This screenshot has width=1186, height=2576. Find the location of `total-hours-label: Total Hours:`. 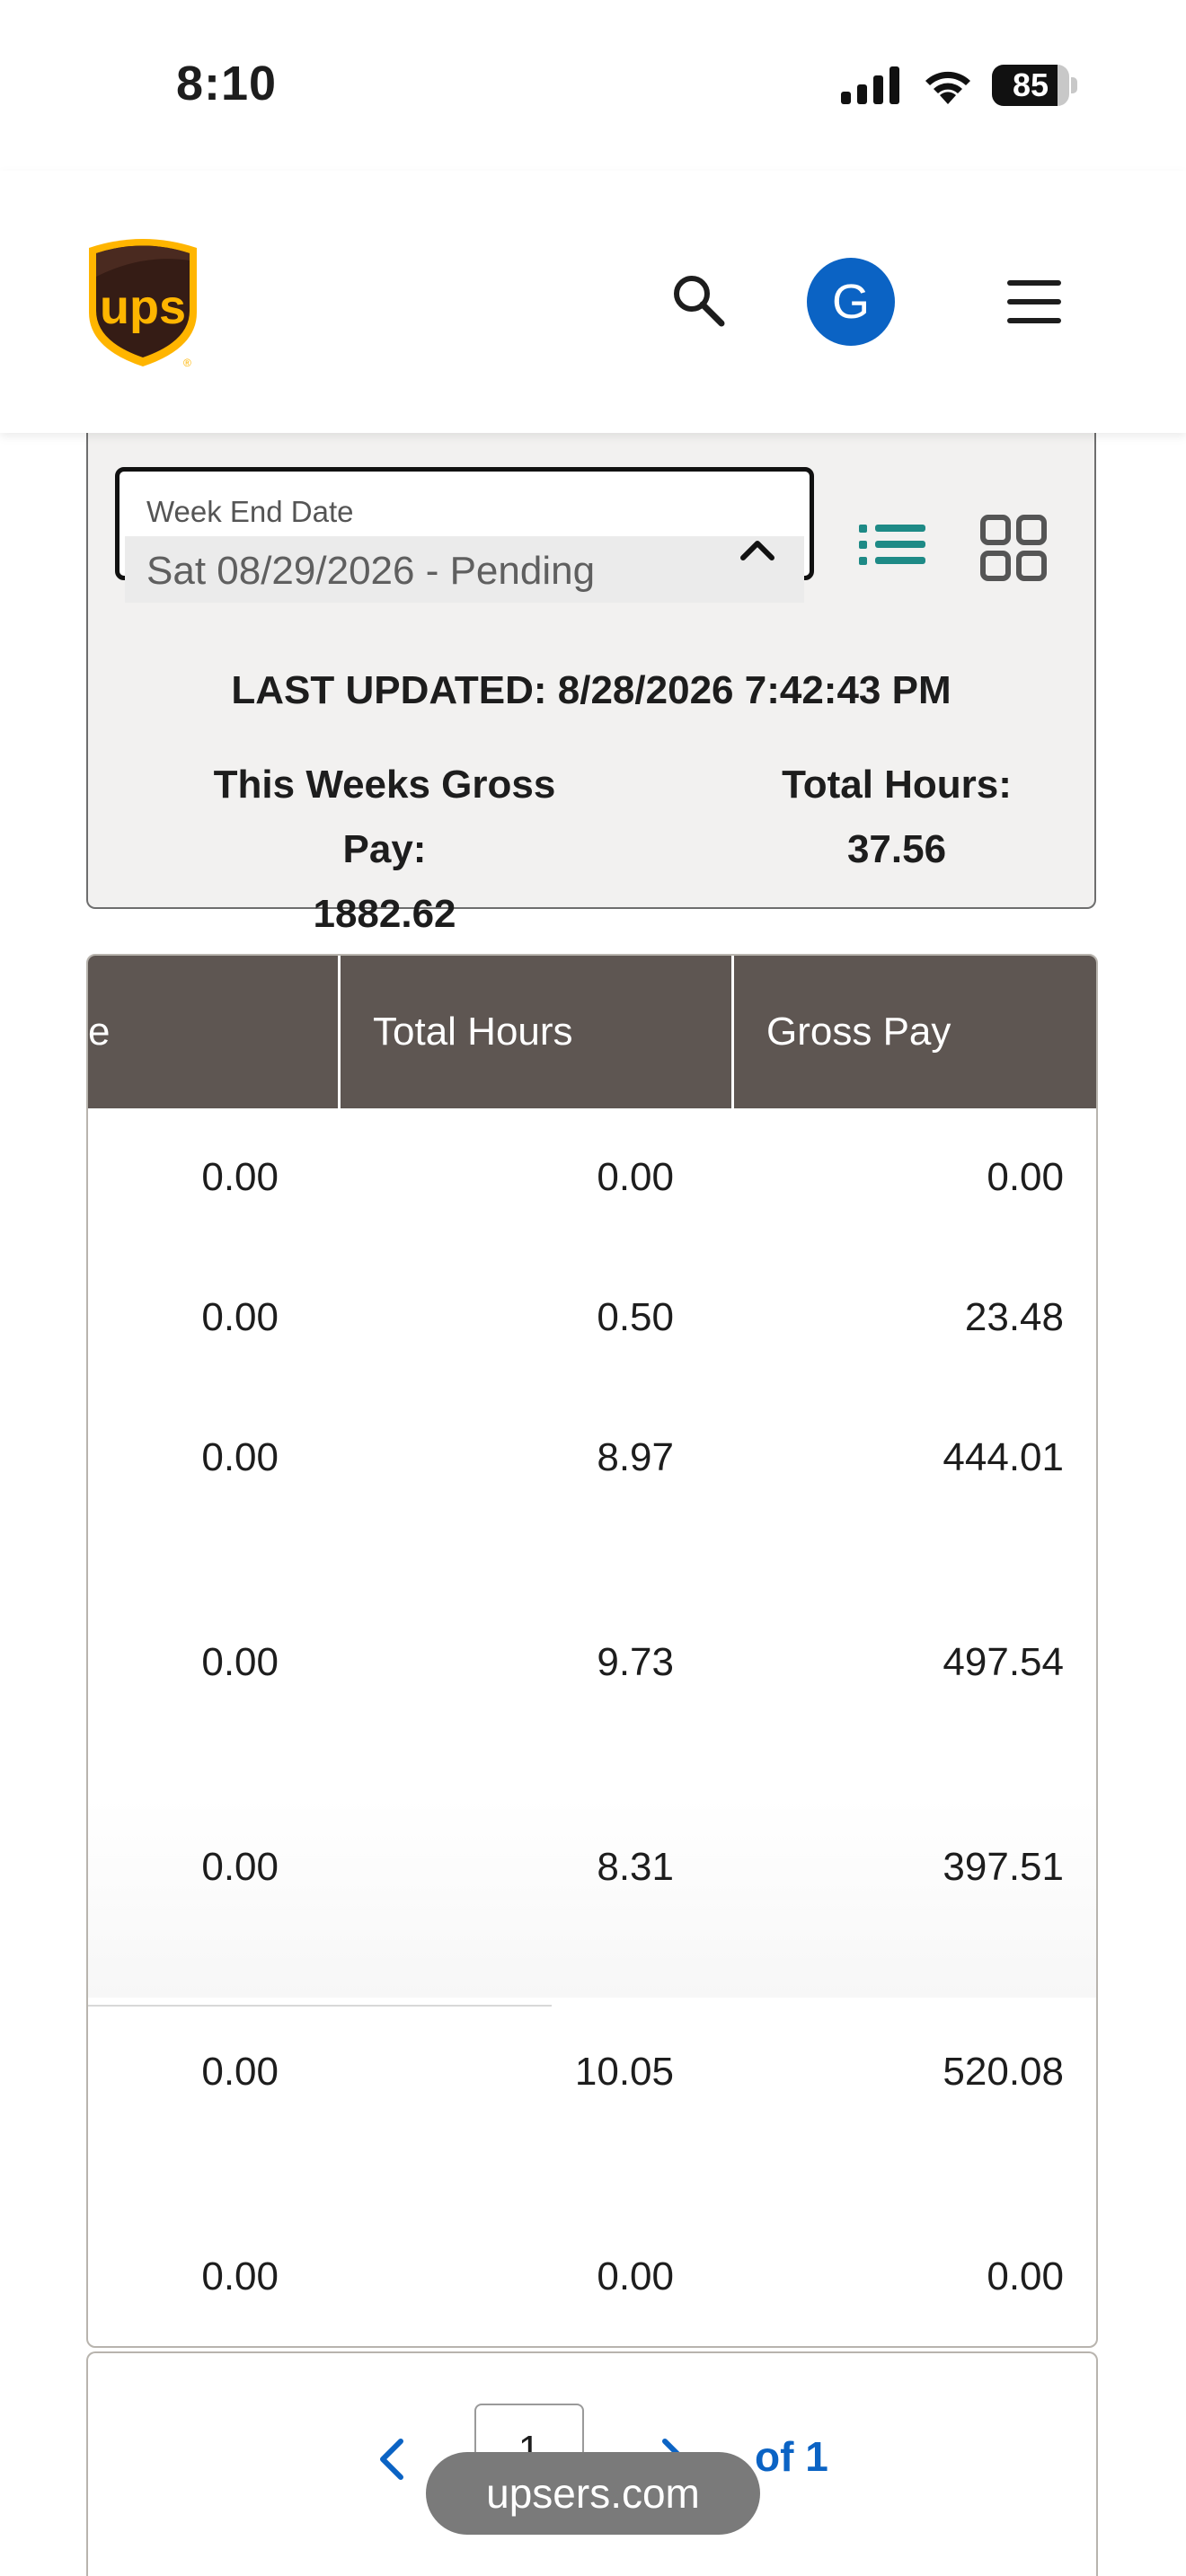

total-hours-label: Total Hours: is located at coordinates (897, 785).